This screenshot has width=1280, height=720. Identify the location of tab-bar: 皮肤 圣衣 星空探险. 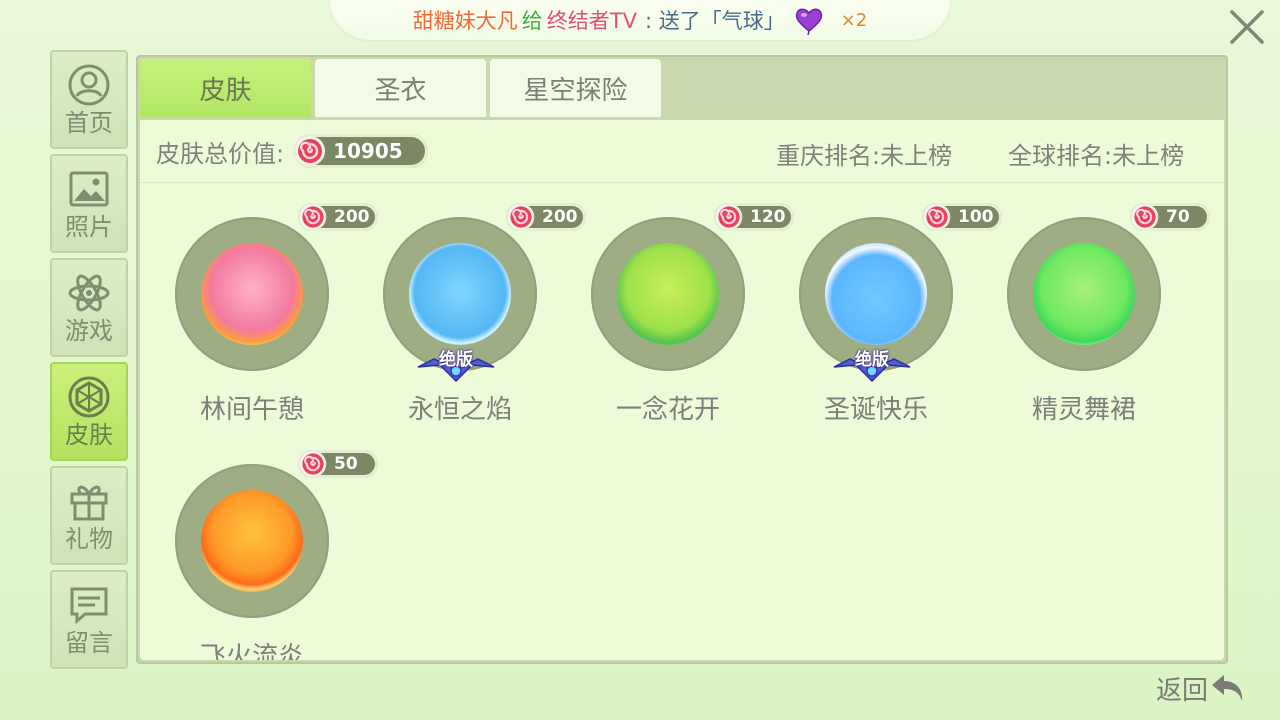
(400, 89).